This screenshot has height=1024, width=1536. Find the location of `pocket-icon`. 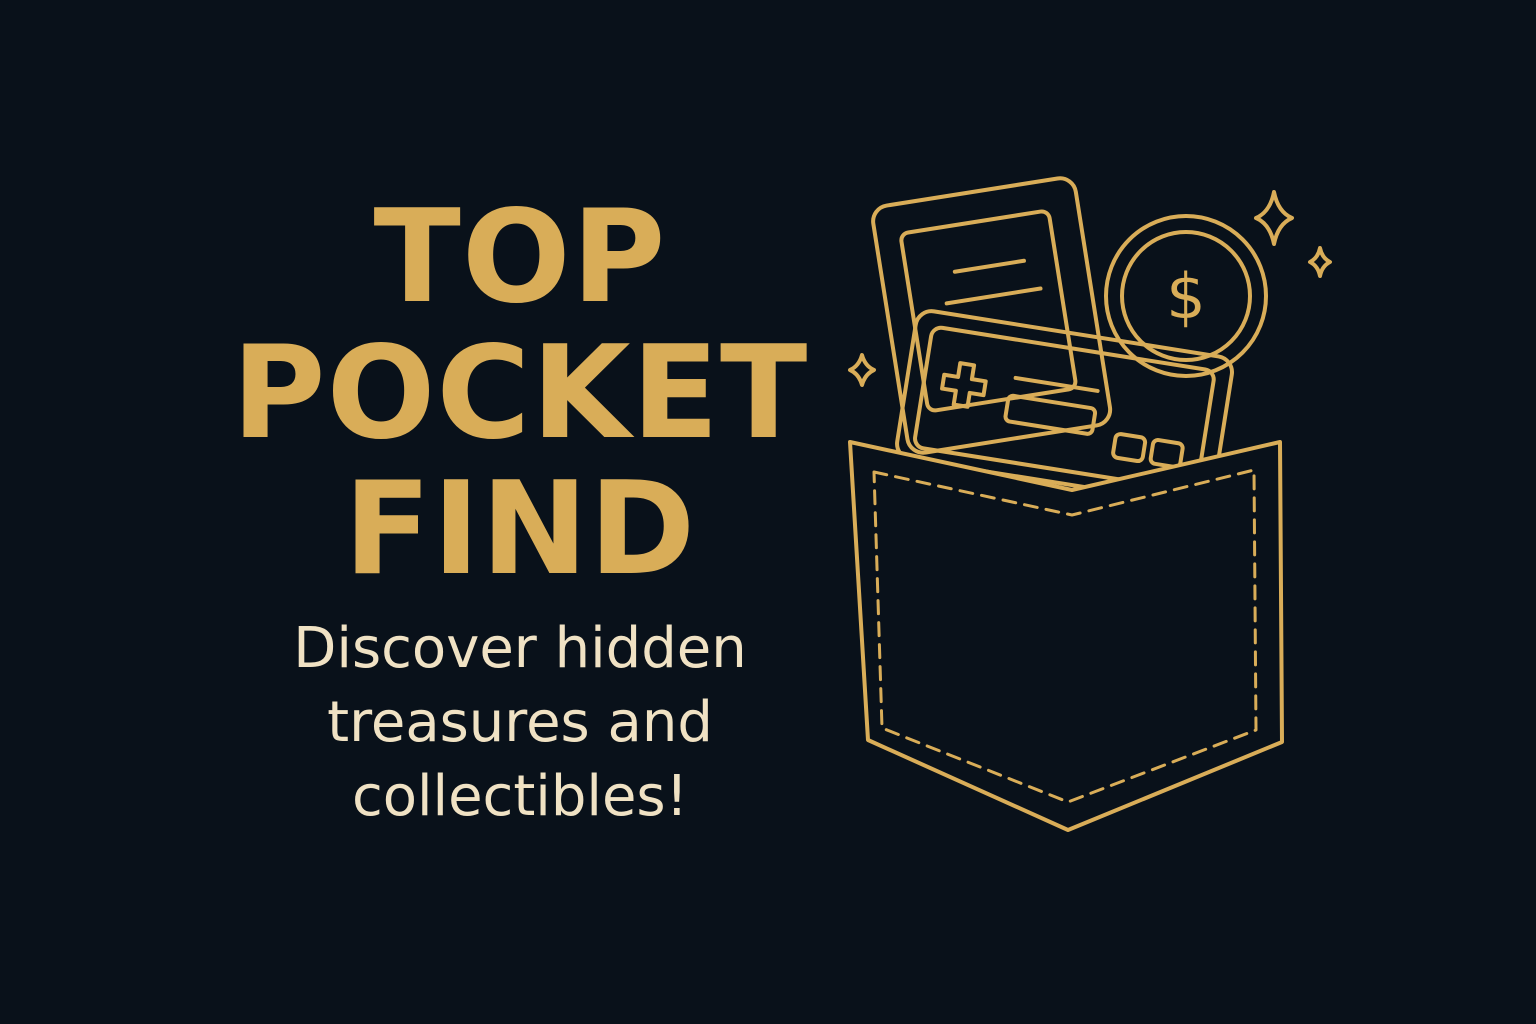

pocket-icon is located at coordinates (1066, 636).